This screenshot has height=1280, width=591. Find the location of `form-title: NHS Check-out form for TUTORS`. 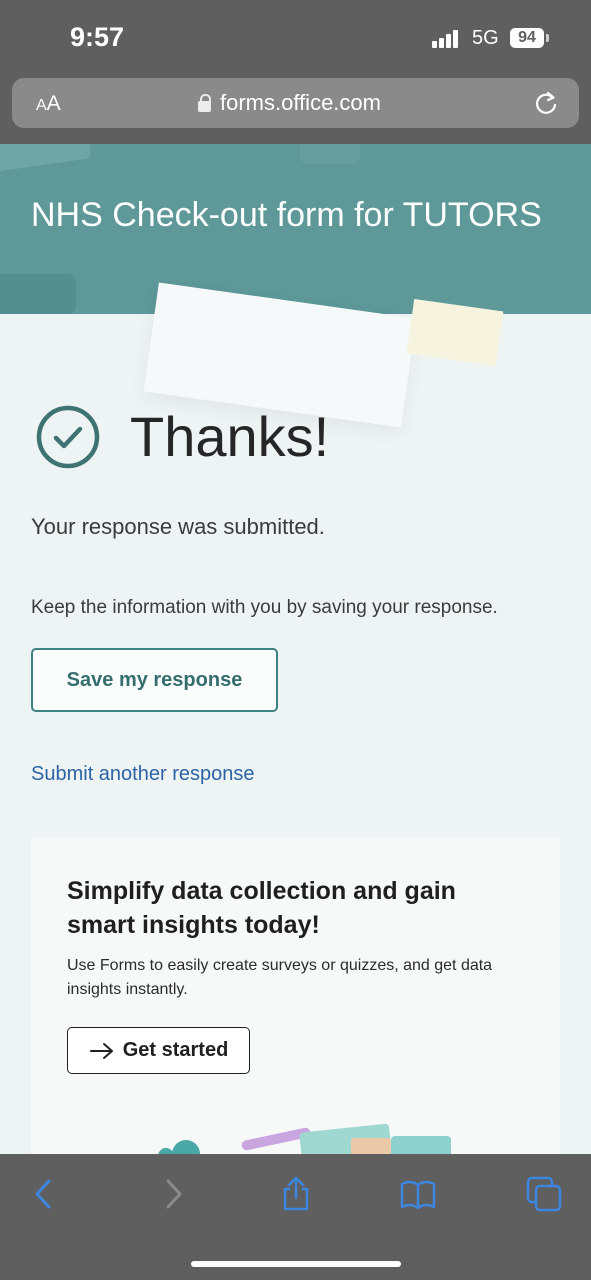

form-title: NHS Check-out form for TUTORS is located at coordinates (286, 215).